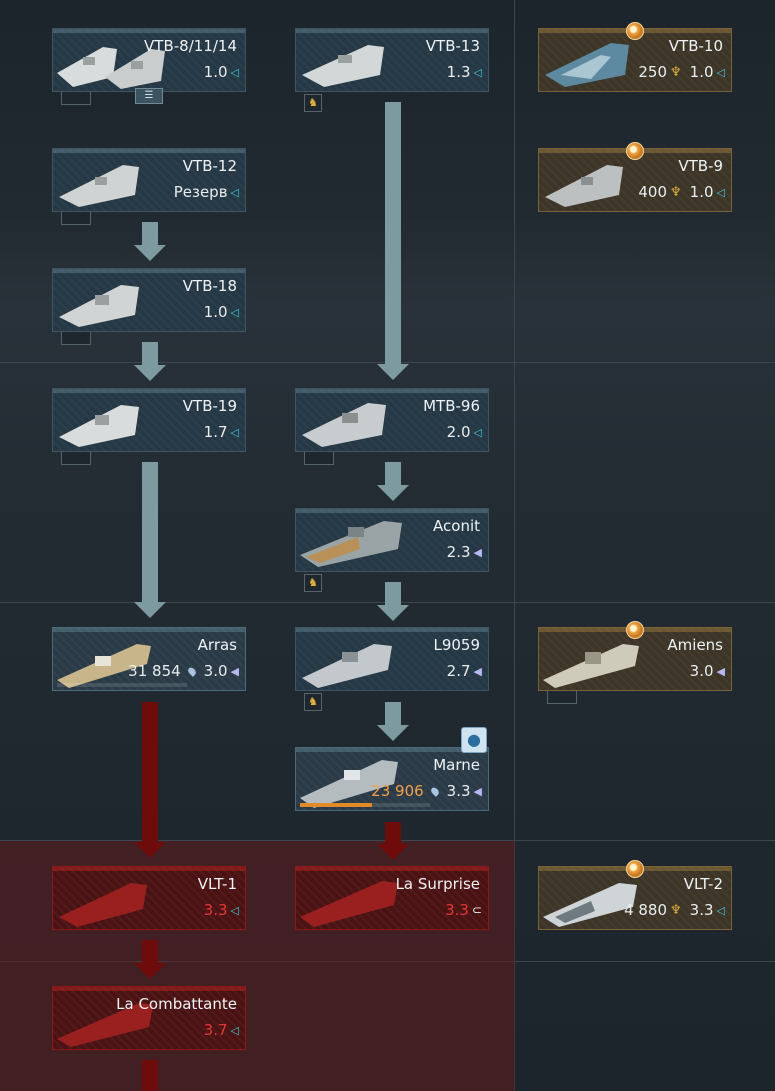  Describe the element at coordinates (209, 406) in the screenshot. I see `vehicle-name: VTB-19` at that location.